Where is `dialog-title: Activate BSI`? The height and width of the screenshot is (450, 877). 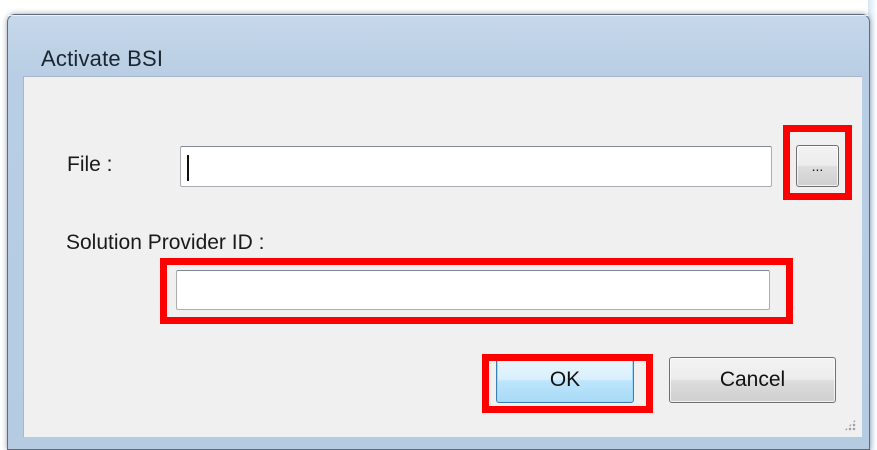
dialog-title: Activate BSI is located at coordinates (102, 58).